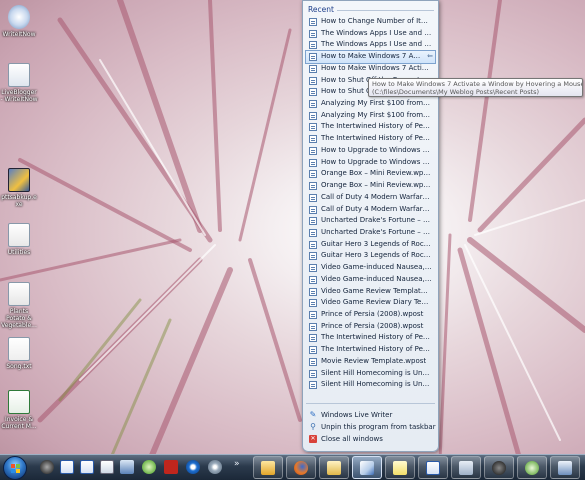 The image size is (585, 480). What do you see at coordinates (378, 302) in the screenshot?
I see `recent-item-label: Video Game Review Diary Template.wpost` at bounding box center [378, 302].